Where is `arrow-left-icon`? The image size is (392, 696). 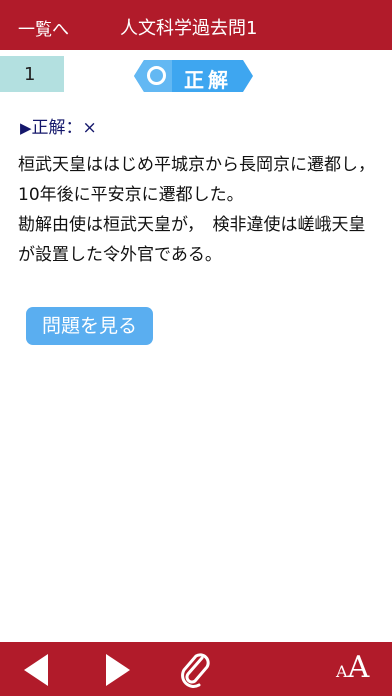 arrow-left-icon is located at coordinates (36, 670).